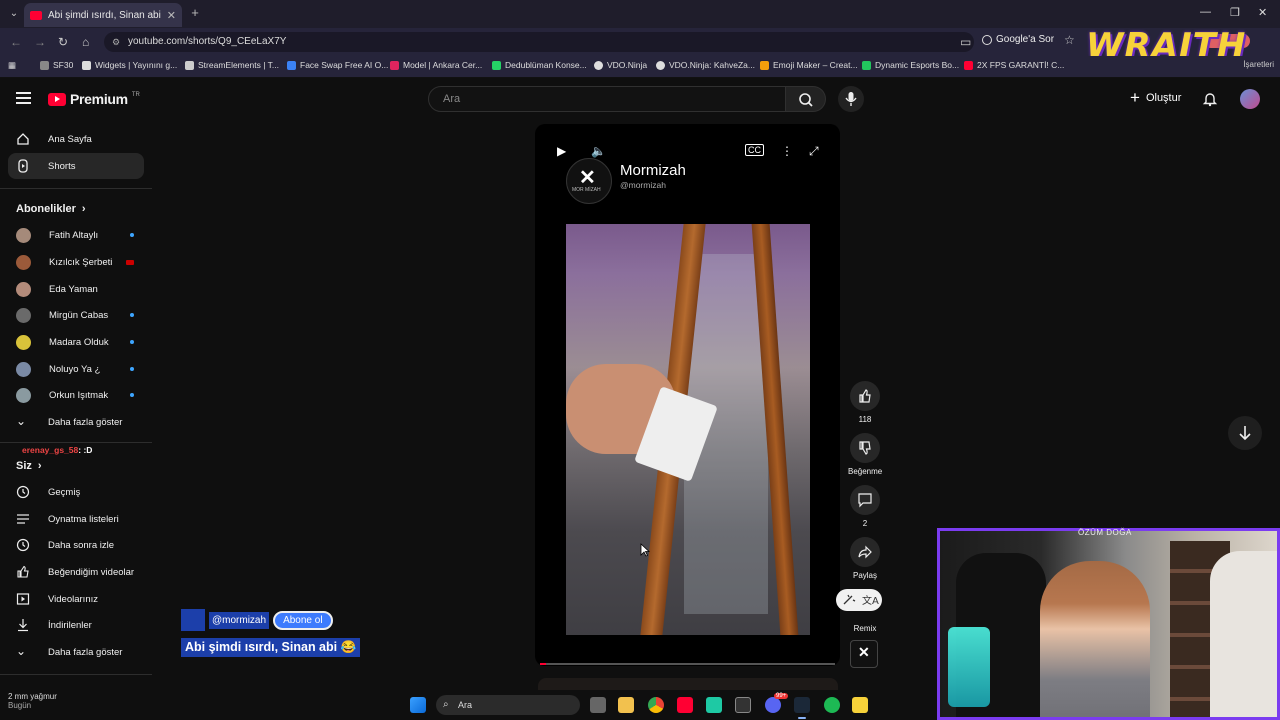 The width and height of the screenshot is (1280, 720). I want to click on channel-avatar, so click(23, 342).